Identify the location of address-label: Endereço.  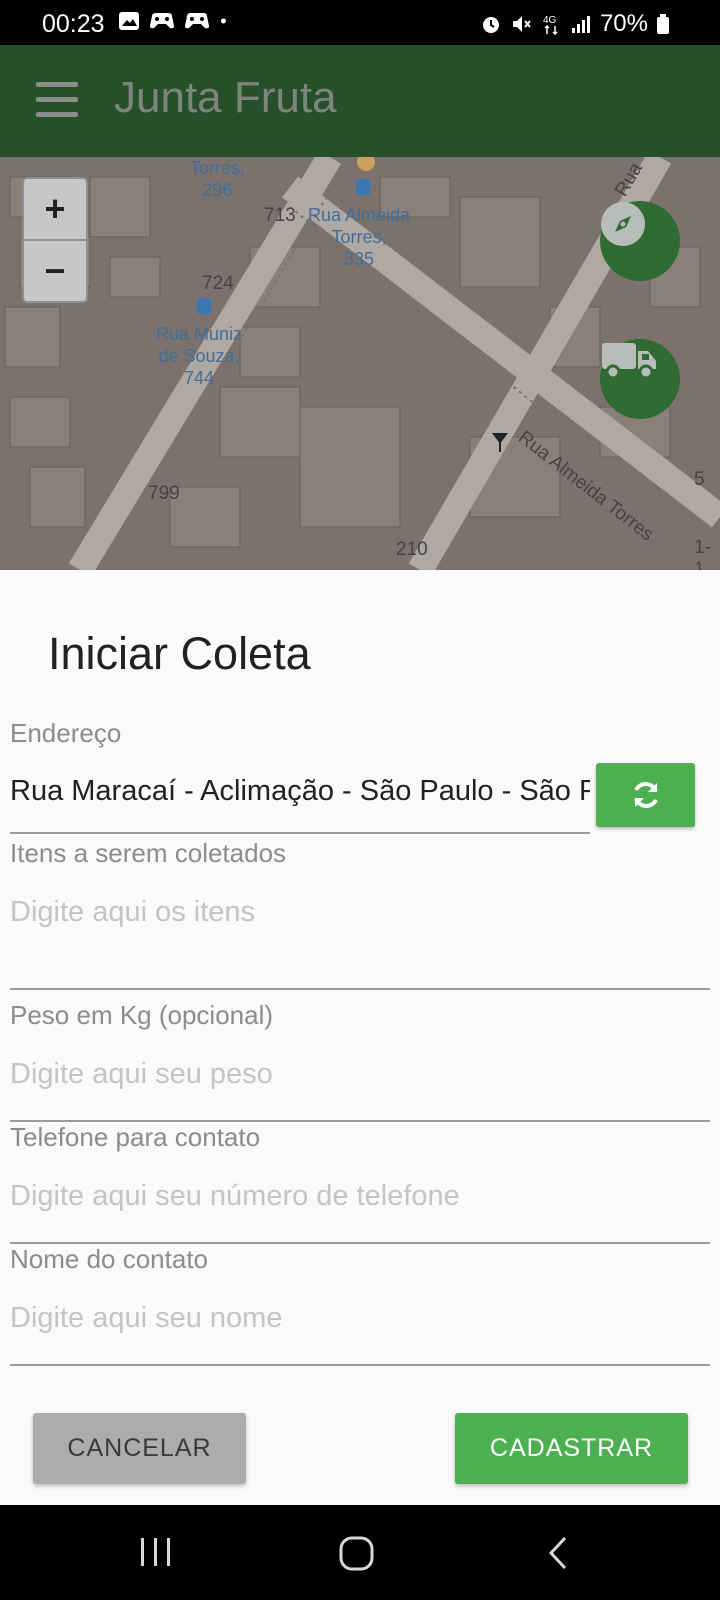
(66, 733).